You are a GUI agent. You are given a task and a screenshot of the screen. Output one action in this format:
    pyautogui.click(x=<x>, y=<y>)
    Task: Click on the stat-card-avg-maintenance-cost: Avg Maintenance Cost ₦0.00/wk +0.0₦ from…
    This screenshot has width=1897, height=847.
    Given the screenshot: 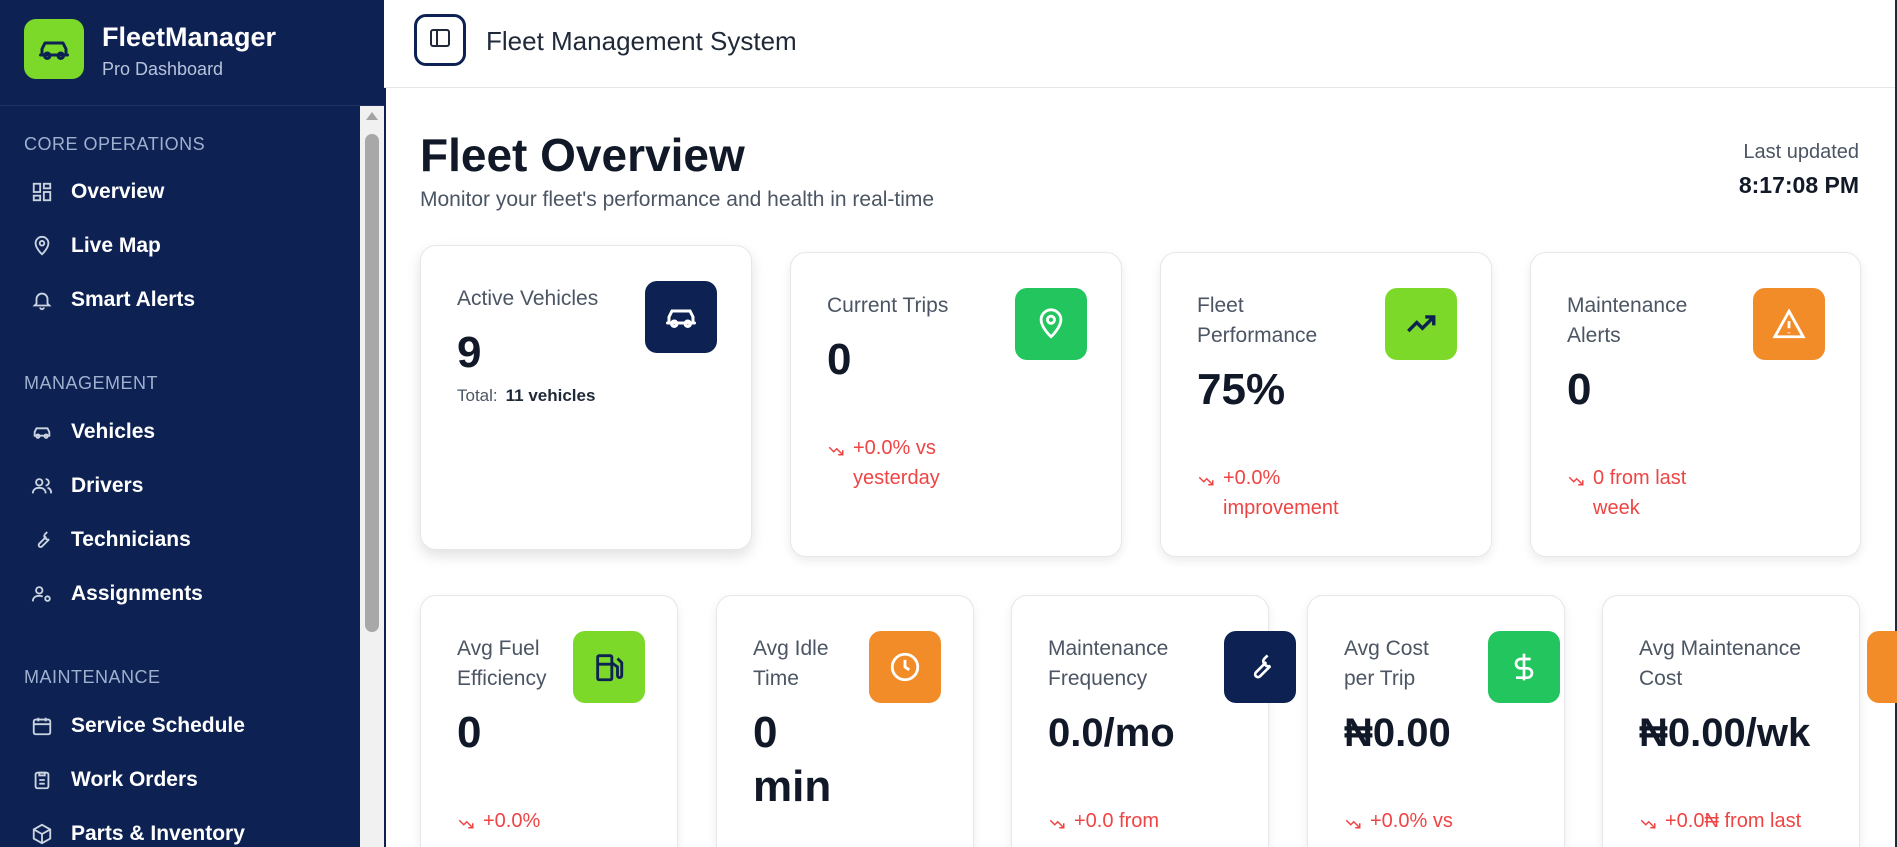 What is the action you would take?
    pyautogui.click(x=1749, y=721)
    